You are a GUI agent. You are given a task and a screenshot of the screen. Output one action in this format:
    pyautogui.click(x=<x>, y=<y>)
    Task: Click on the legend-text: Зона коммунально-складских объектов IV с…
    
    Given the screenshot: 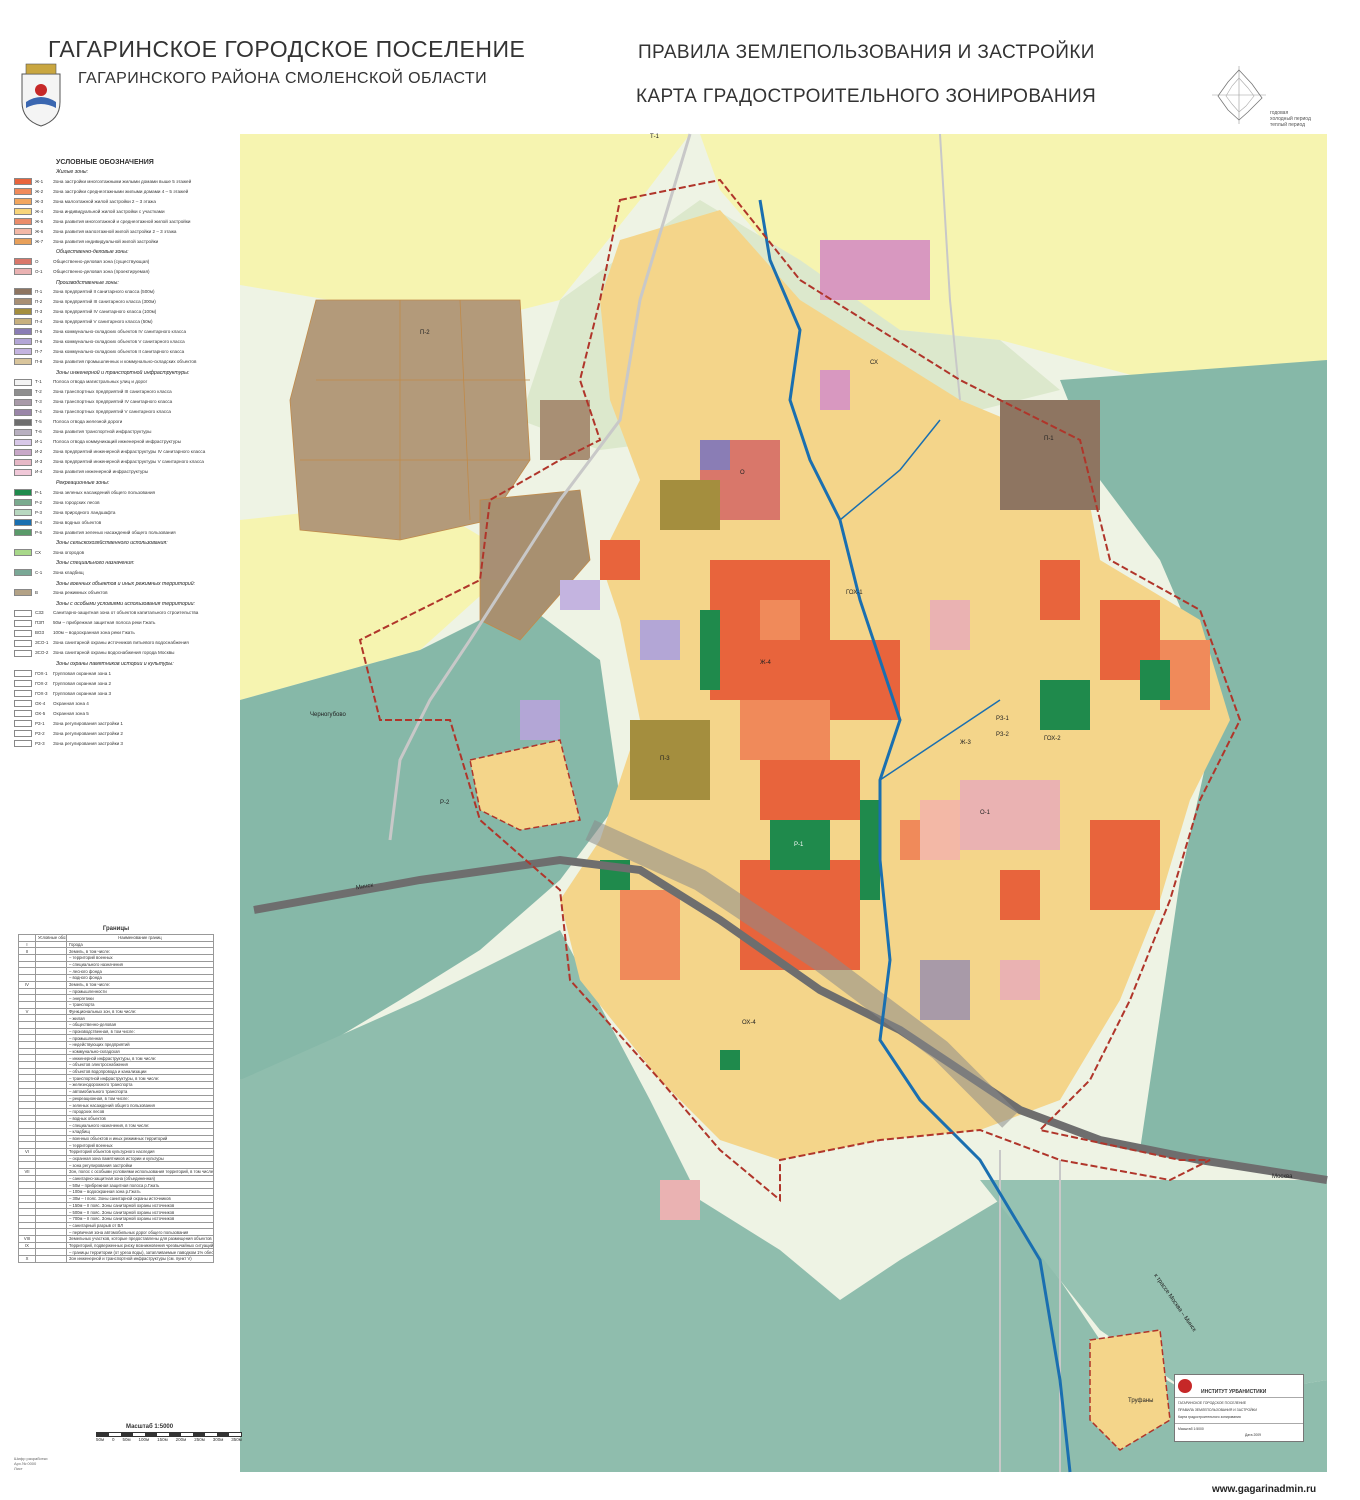 What is the action you would take?
    pyautogui.click(x=120, y=332)
    